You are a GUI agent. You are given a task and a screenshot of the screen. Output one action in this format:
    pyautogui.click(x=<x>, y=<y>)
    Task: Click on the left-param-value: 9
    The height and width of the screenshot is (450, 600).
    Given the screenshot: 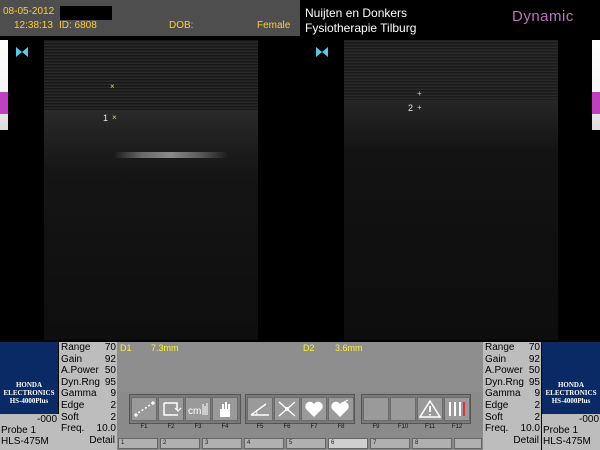 What is the action you would take?
    pyautogui.click(x=113, y=394)
    